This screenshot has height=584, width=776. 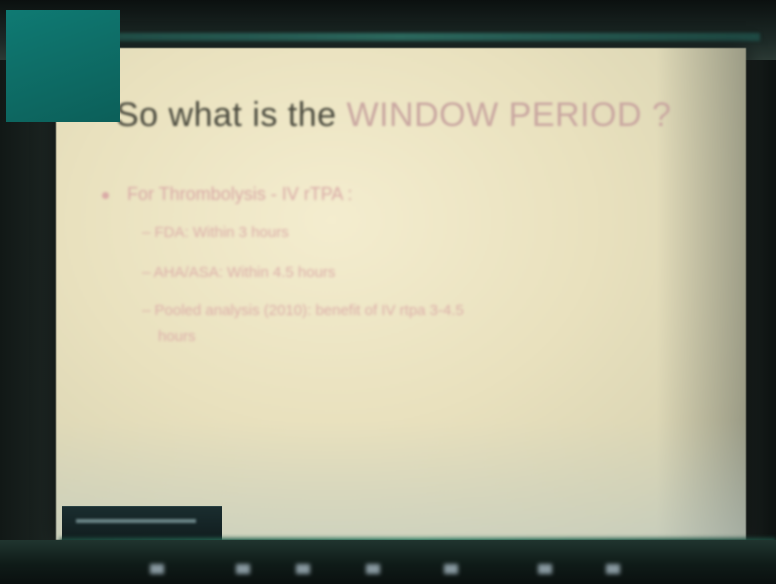 What do you see at coordinates (400, 37) in the screenshot?
I see `top-green-stripe` at bounding box center [400, 37].